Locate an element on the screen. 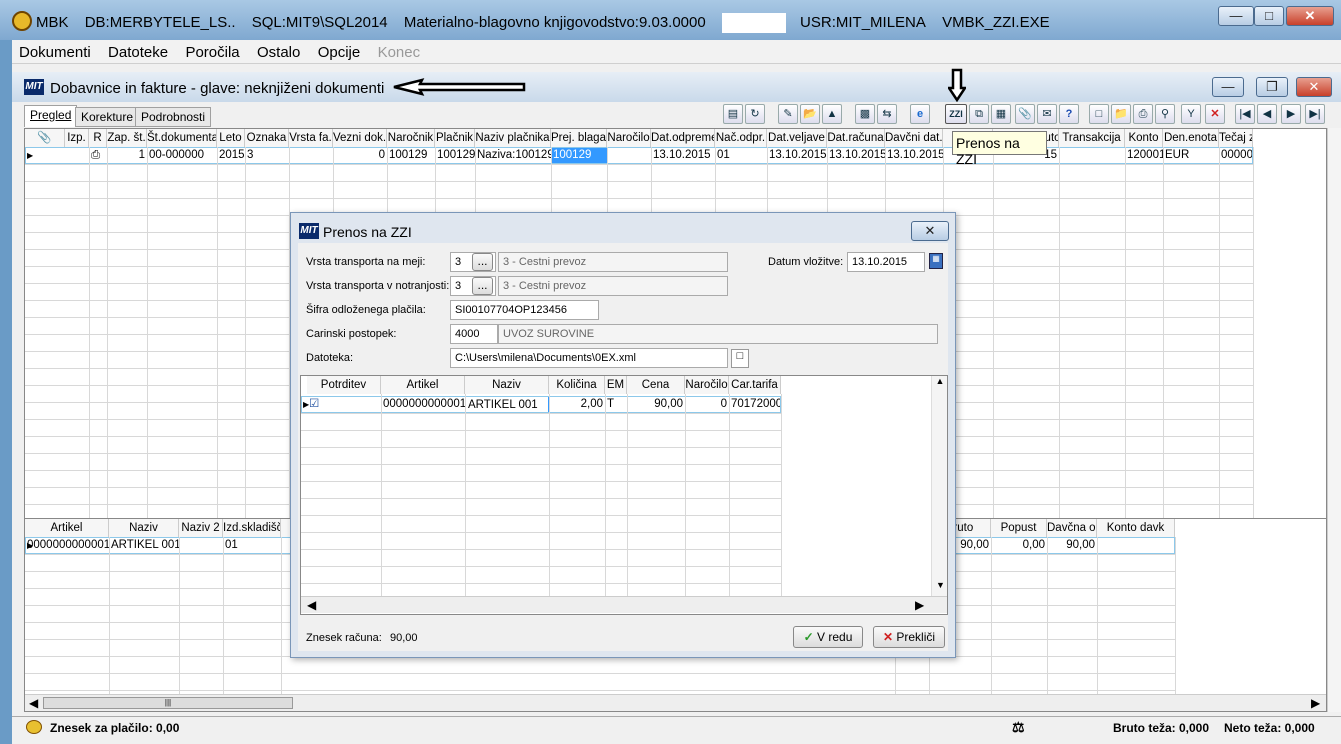 This screenshot has width=1341, height=744. mdi-close-button: ✕ is located at coordinates (1314, 87).